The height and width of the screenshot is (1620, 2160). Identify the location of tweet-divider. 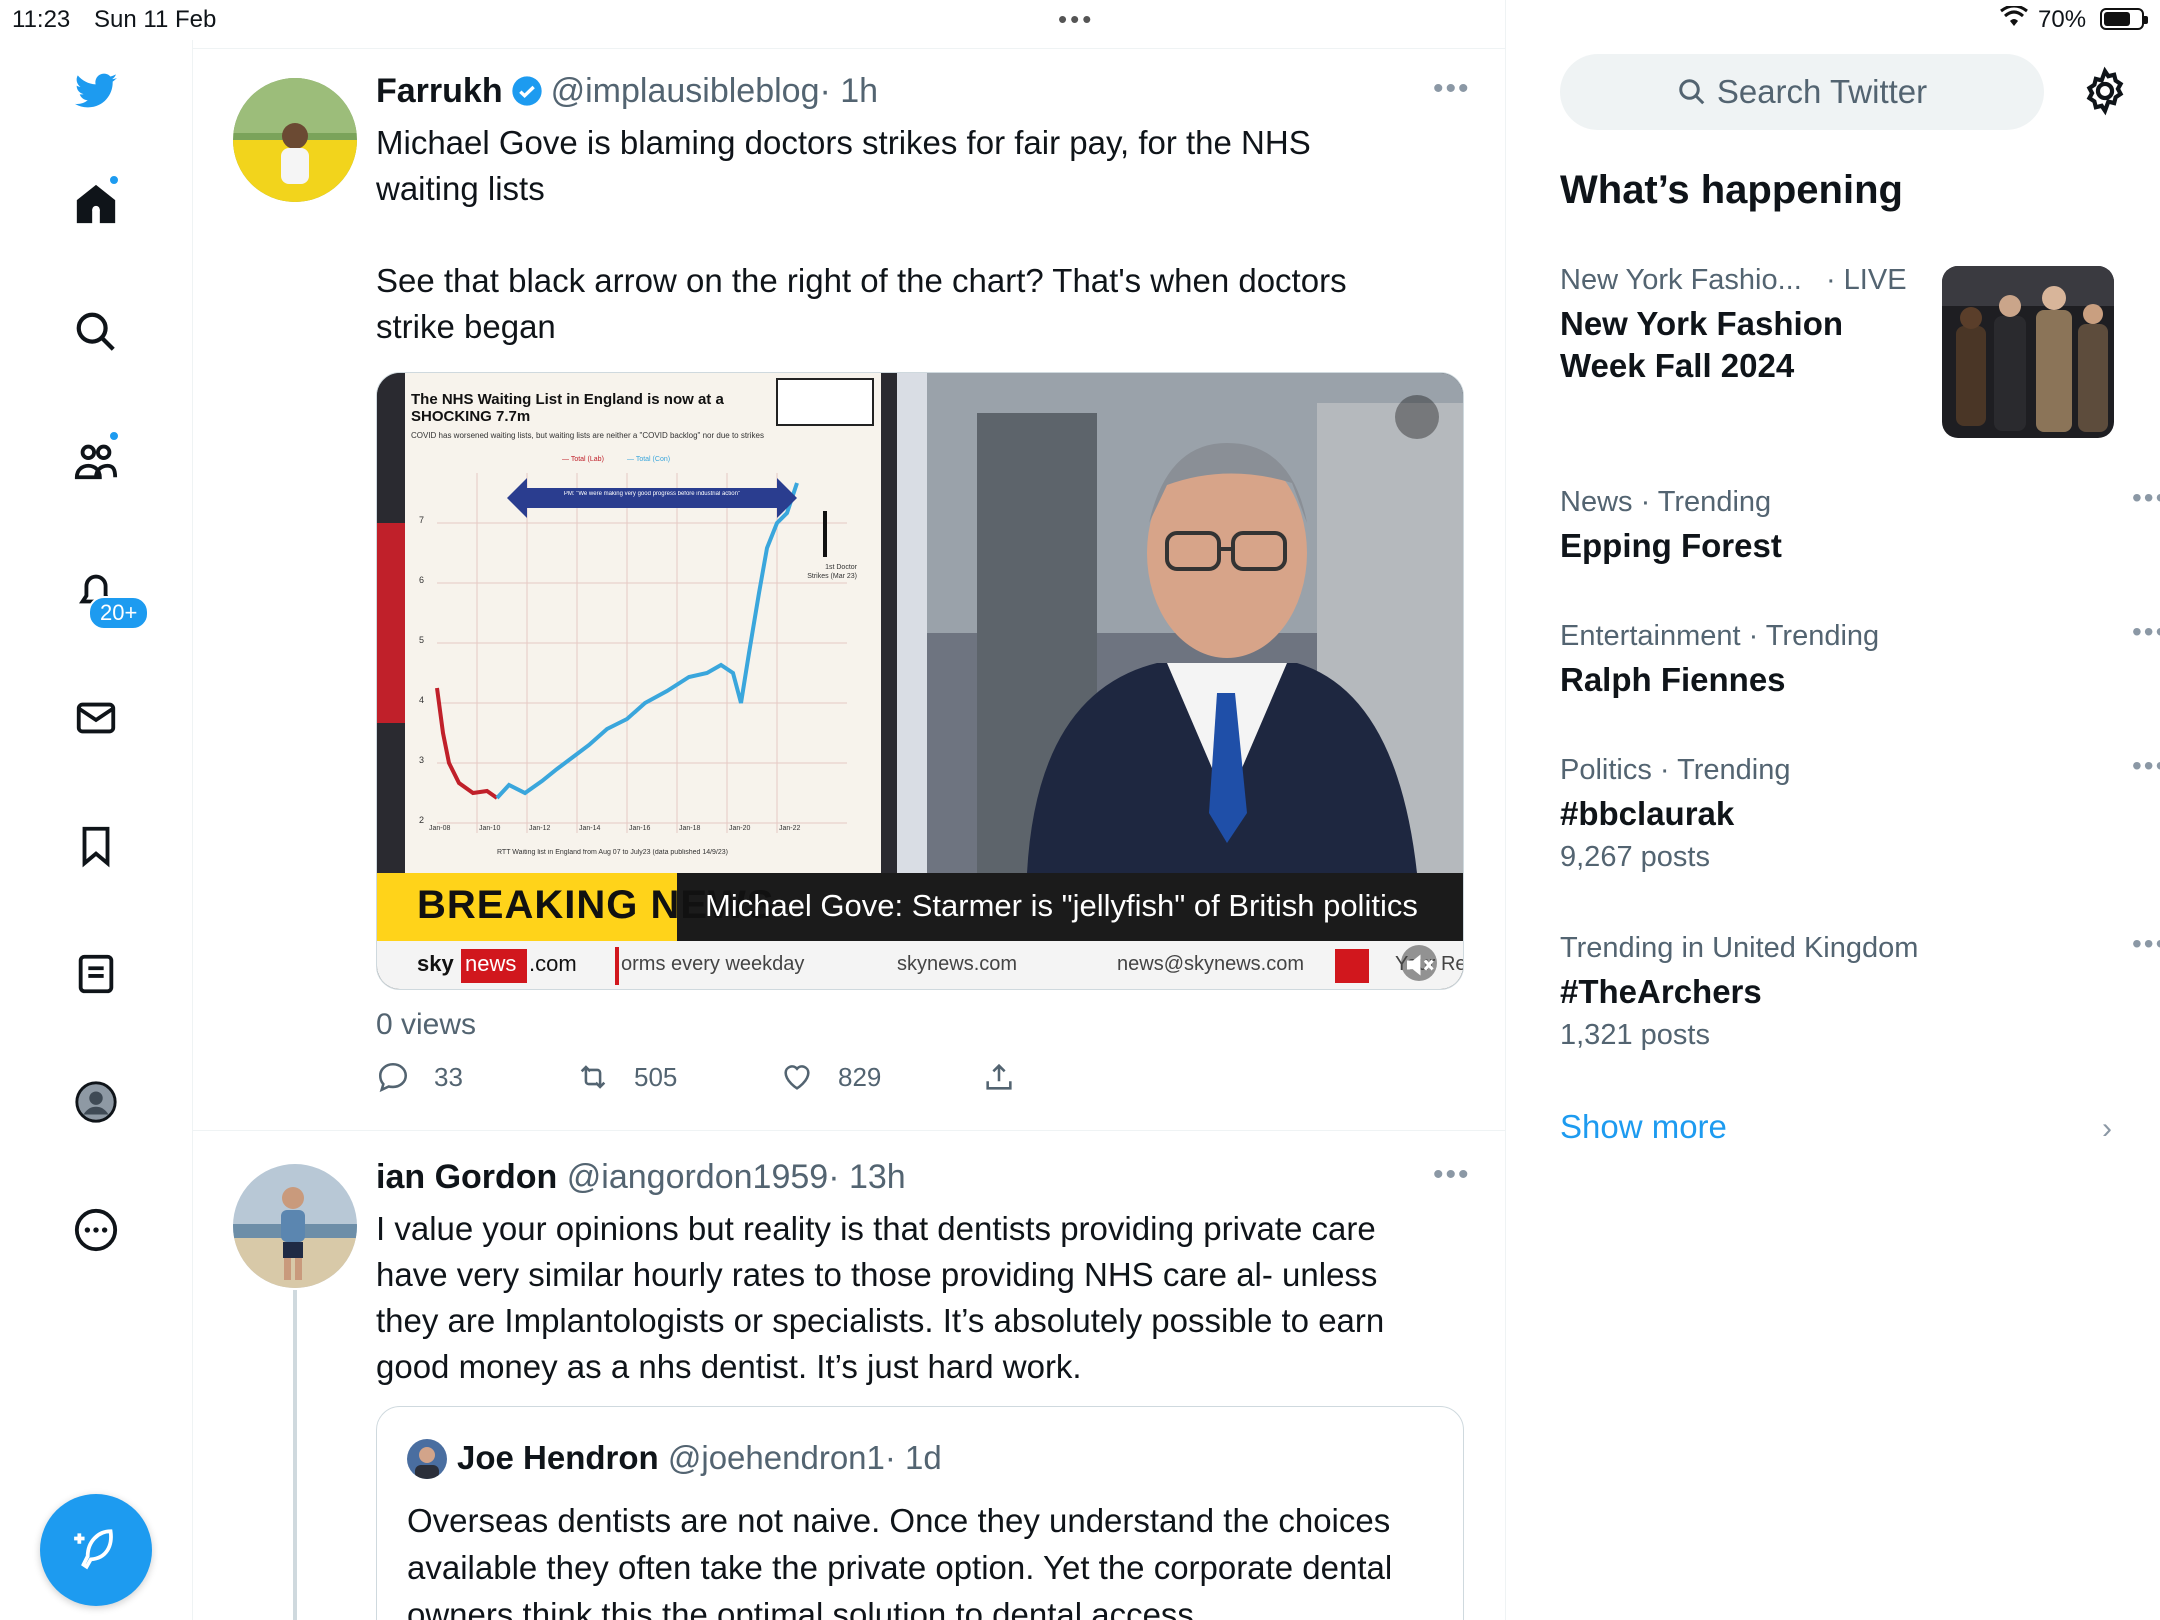
(849, 1130).